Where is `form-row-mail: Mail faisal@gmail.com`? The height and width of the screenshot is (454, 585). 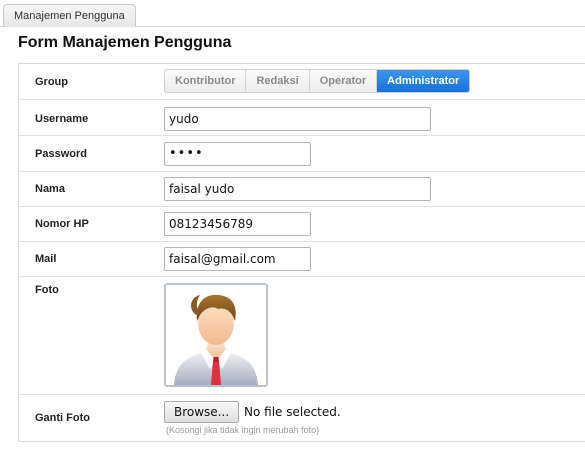 form-row-mail: Mail faisal@gmail.com is located at coordinates (302, 259).